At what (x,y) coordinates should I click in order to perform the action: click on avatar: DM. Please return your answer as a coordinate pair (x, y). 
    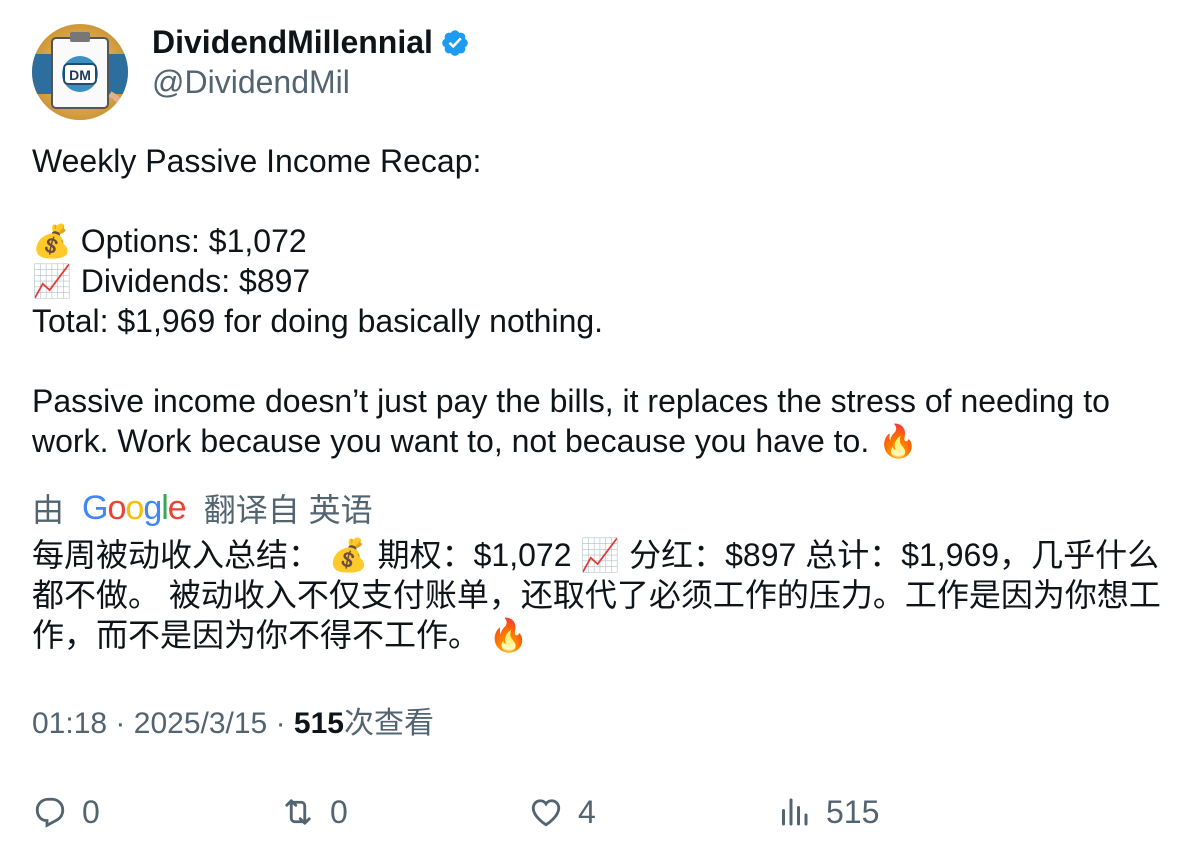
    Looking at the image, I should click on (80, 72).